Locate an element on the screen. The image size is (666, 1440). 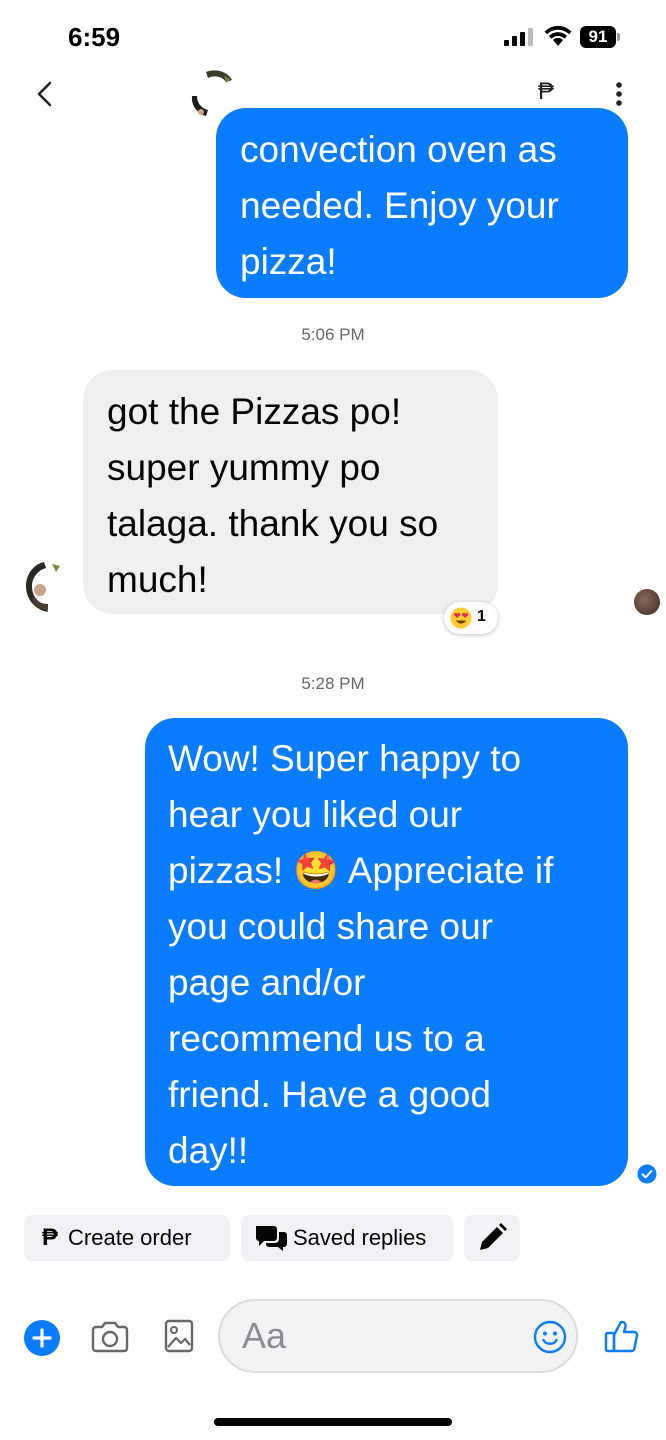
create-order-button: ₱ Create order is located at coordinates (127, 1238).